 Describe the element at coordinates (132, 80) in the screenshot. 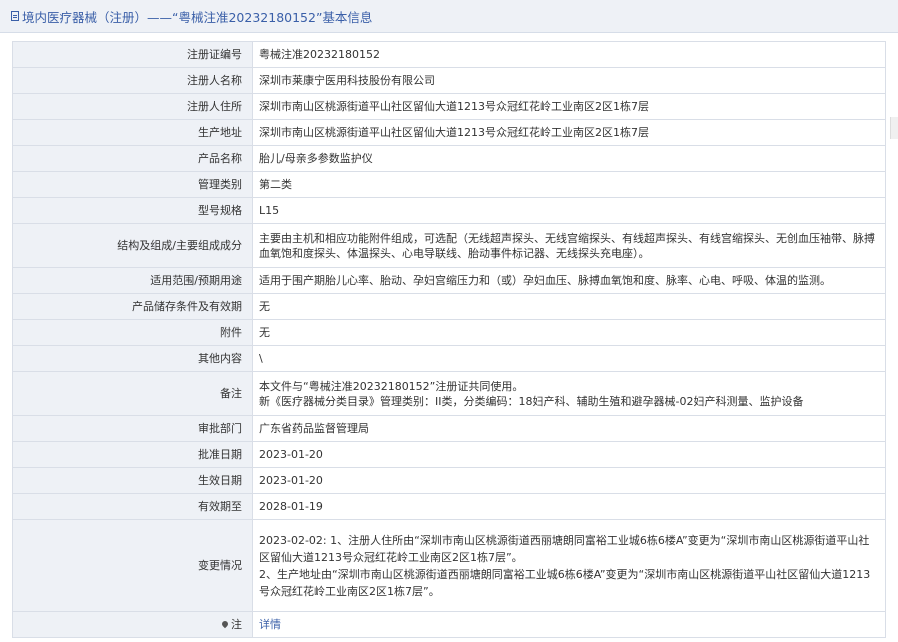

I see `row-label-registrant-name: 注册人名称` at that location.